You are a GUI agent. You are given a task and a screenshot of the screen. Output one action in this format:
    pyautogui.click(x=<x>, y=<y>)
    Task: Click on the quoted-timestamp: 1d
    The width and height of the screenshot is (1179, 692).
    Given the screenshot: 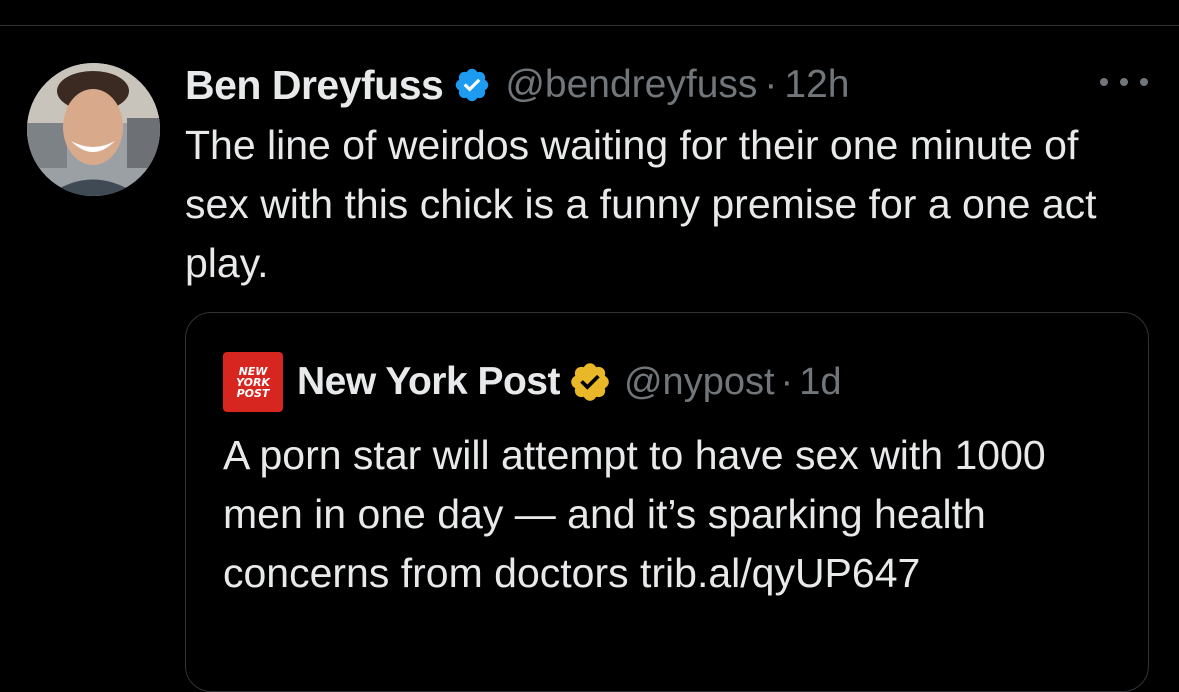 What is the action you would take?
    pyautogui.click(x=820, y=382)
    